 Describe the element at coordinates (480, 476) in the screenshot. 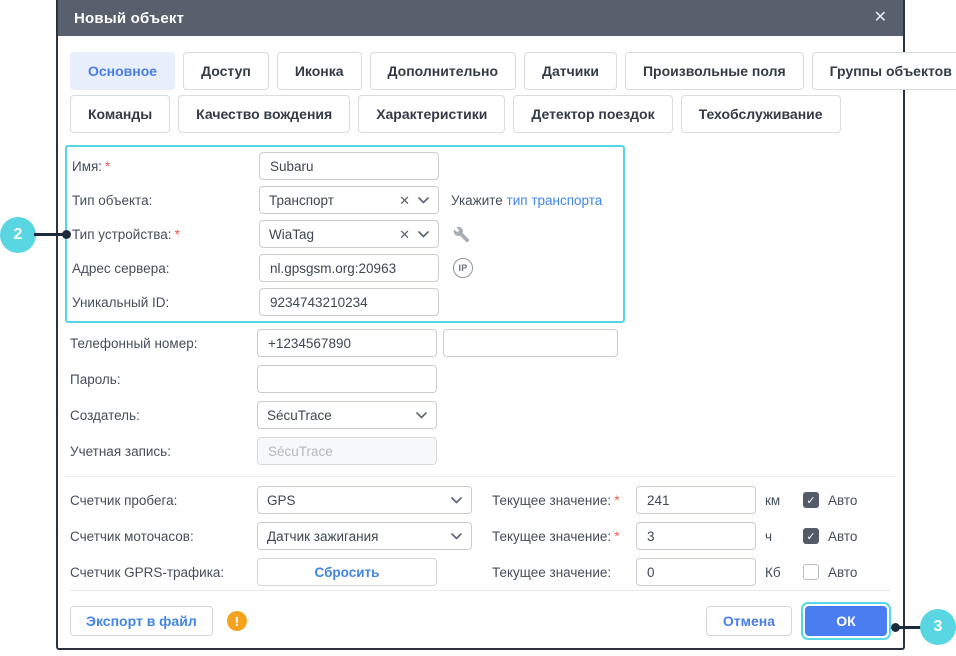

I see `divider-counters` at that location.